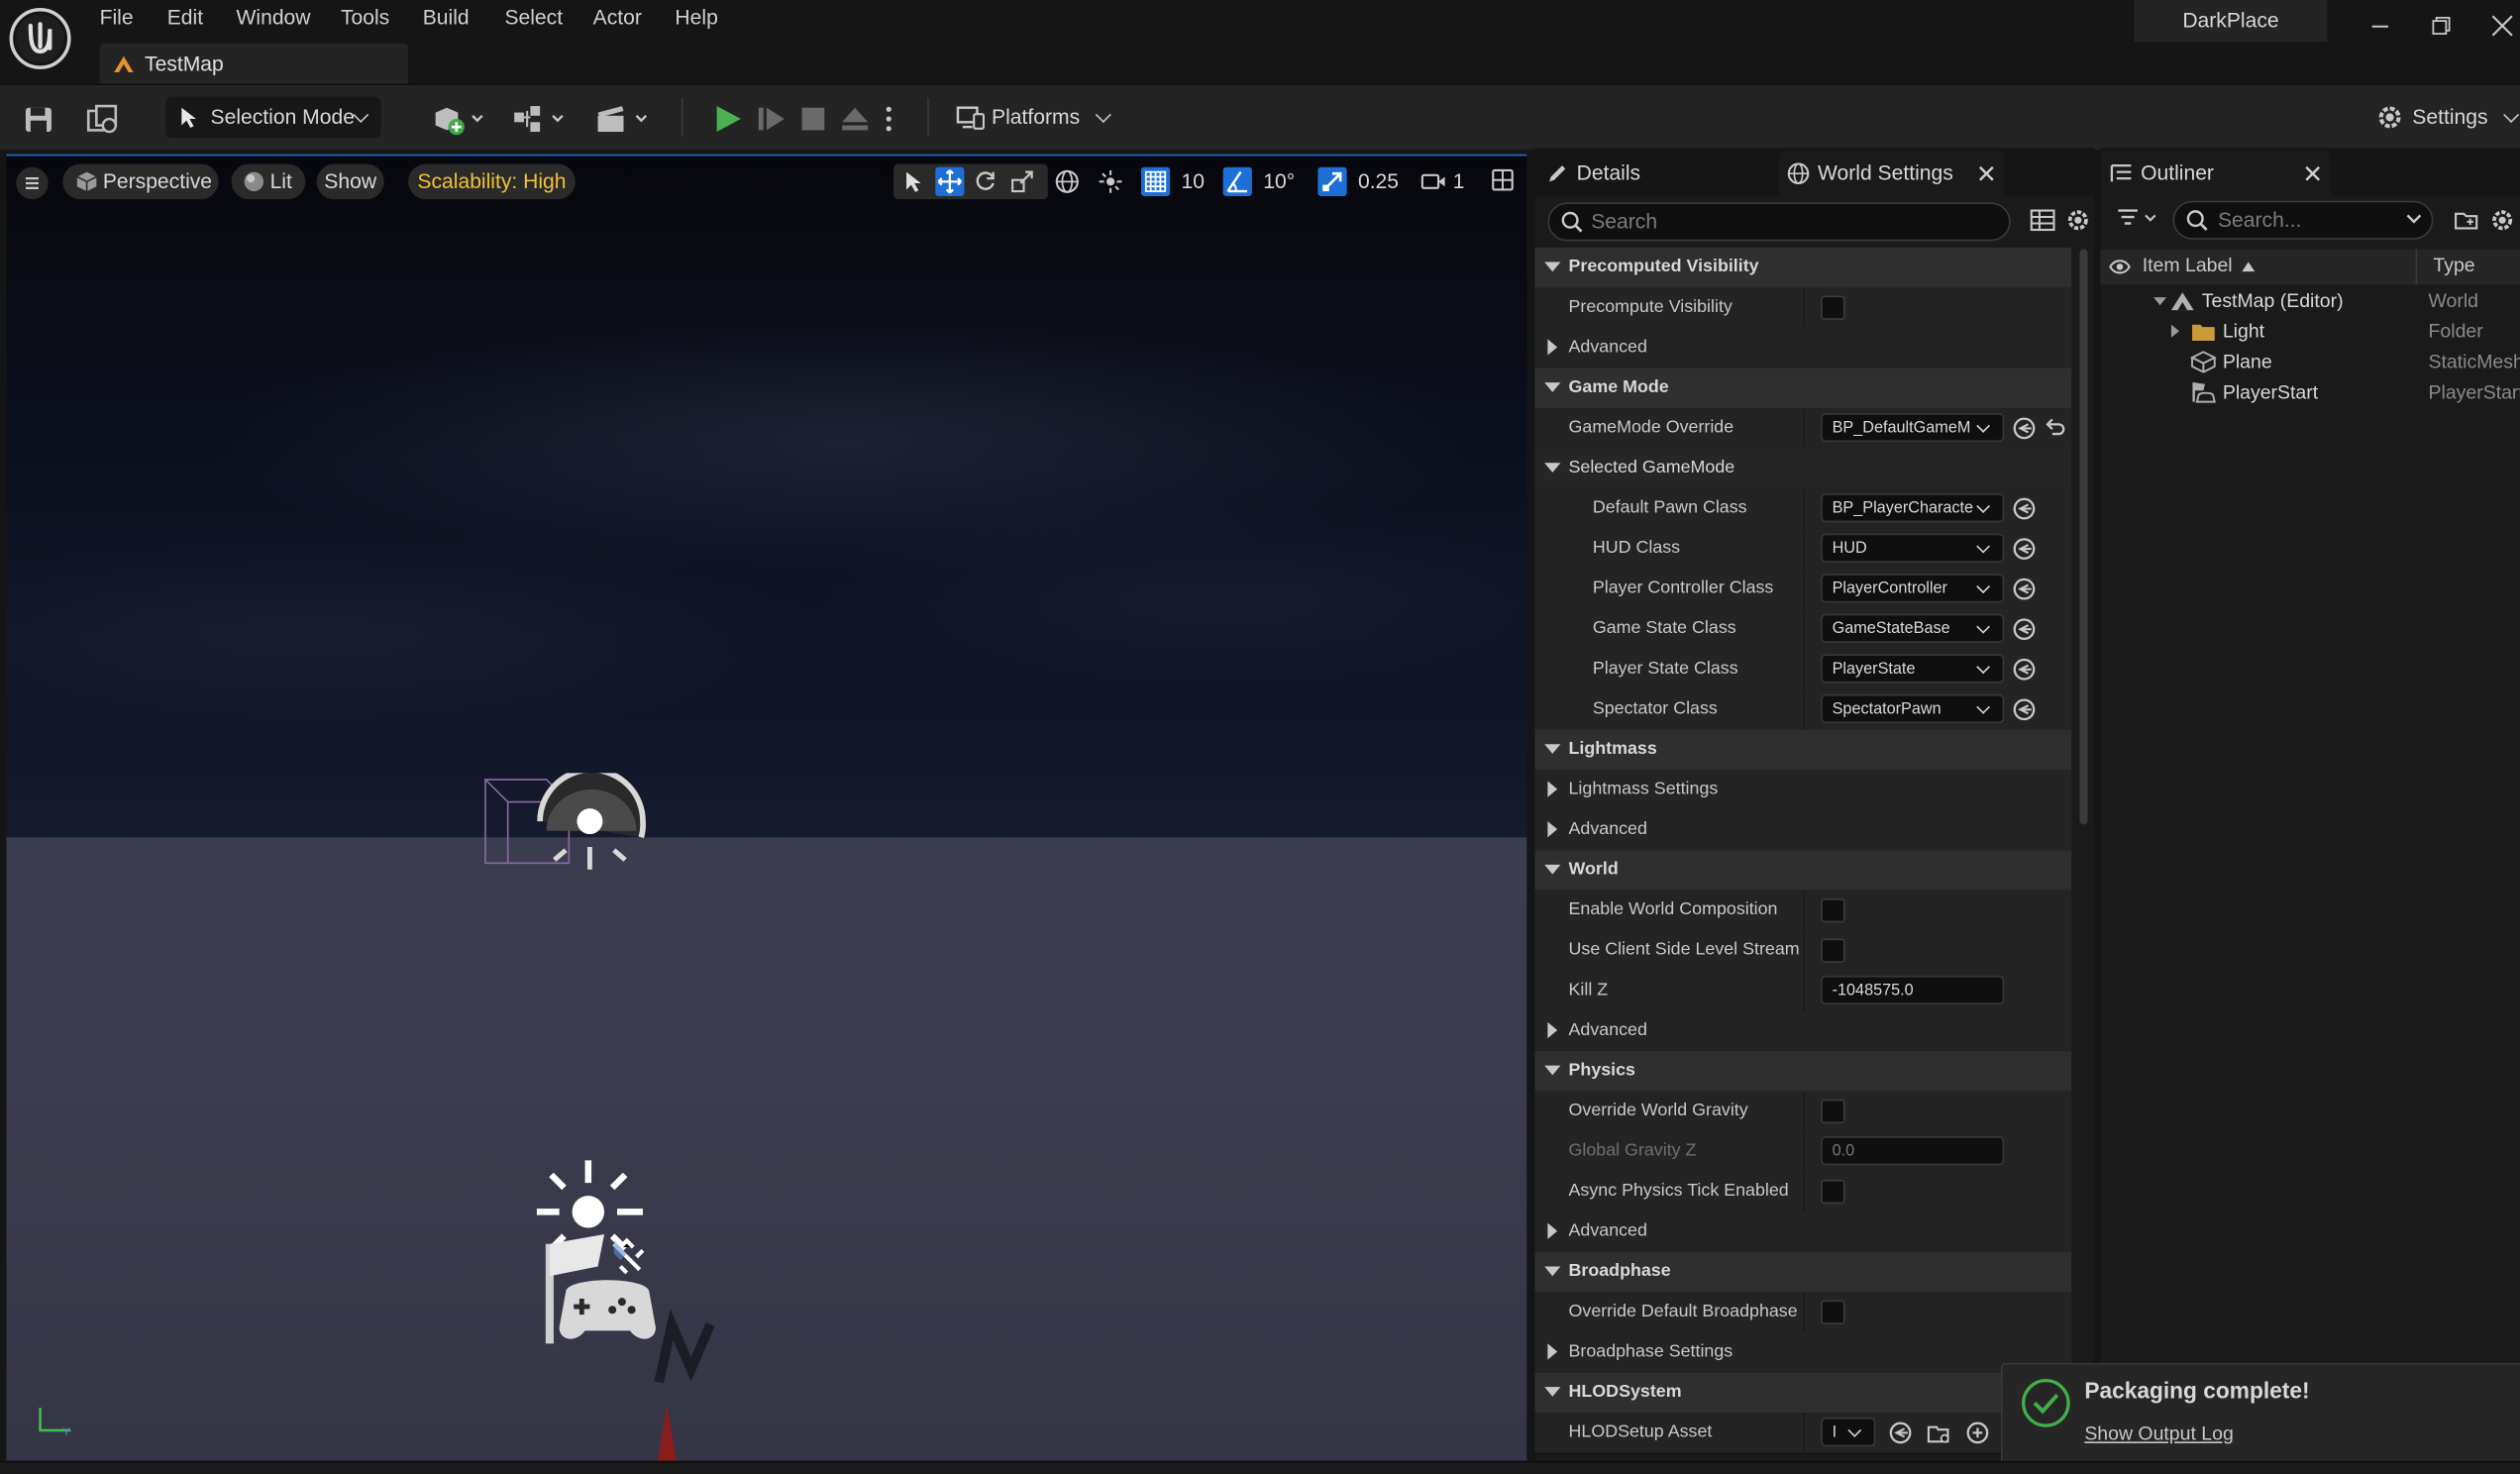  Describe the element at coordinates (1913, 508) in the screenshot. I see `class-picker-dropdown: BP_PlayerCharacte` at that location.